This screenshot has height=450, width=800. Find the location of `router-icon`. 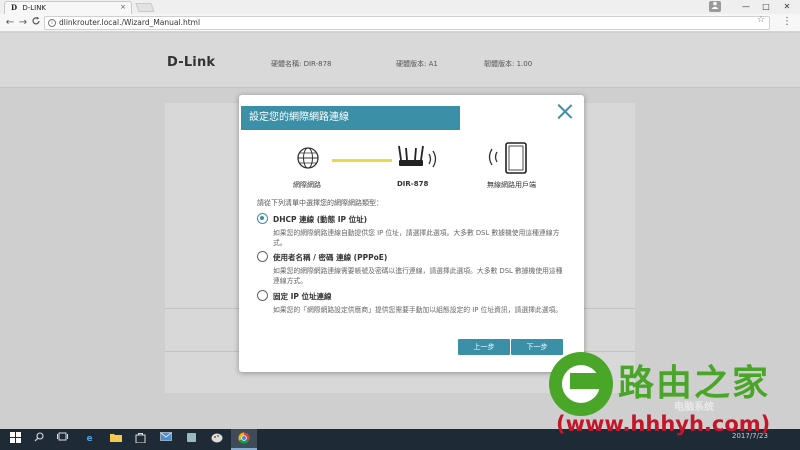

router-icon is located at coordinates (417, 156).